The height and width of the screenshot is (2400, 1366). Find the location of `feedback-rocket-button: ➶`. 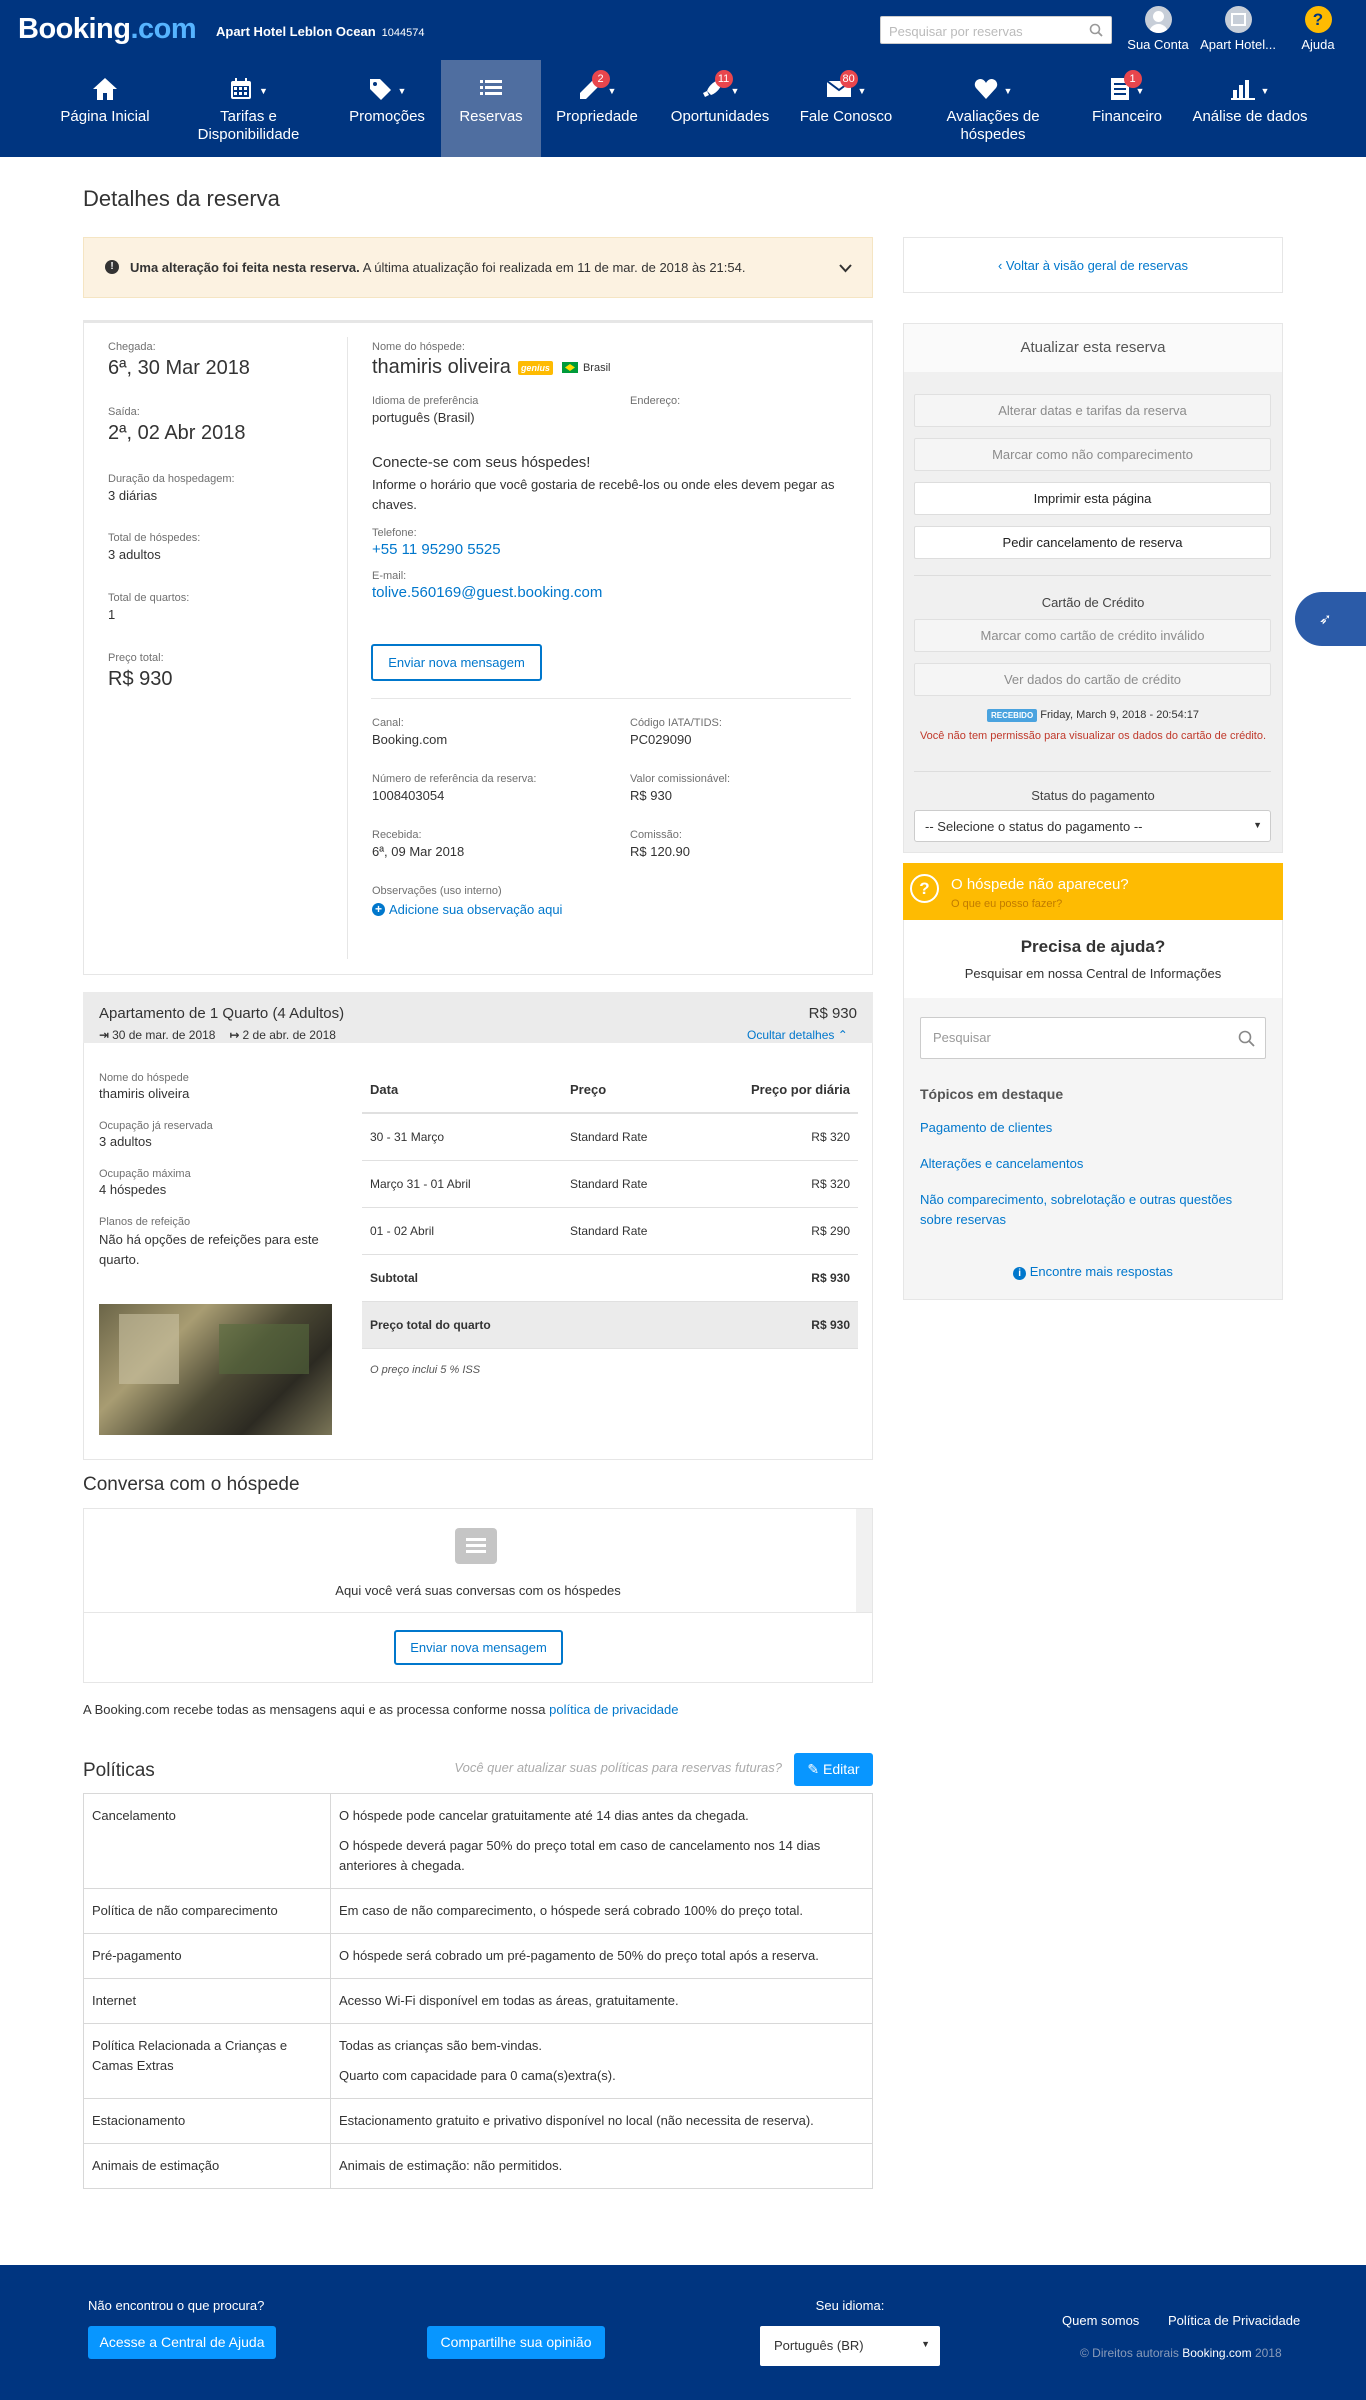

feedback-rocket-button: ➶ is located at coordinates (1330, 619).